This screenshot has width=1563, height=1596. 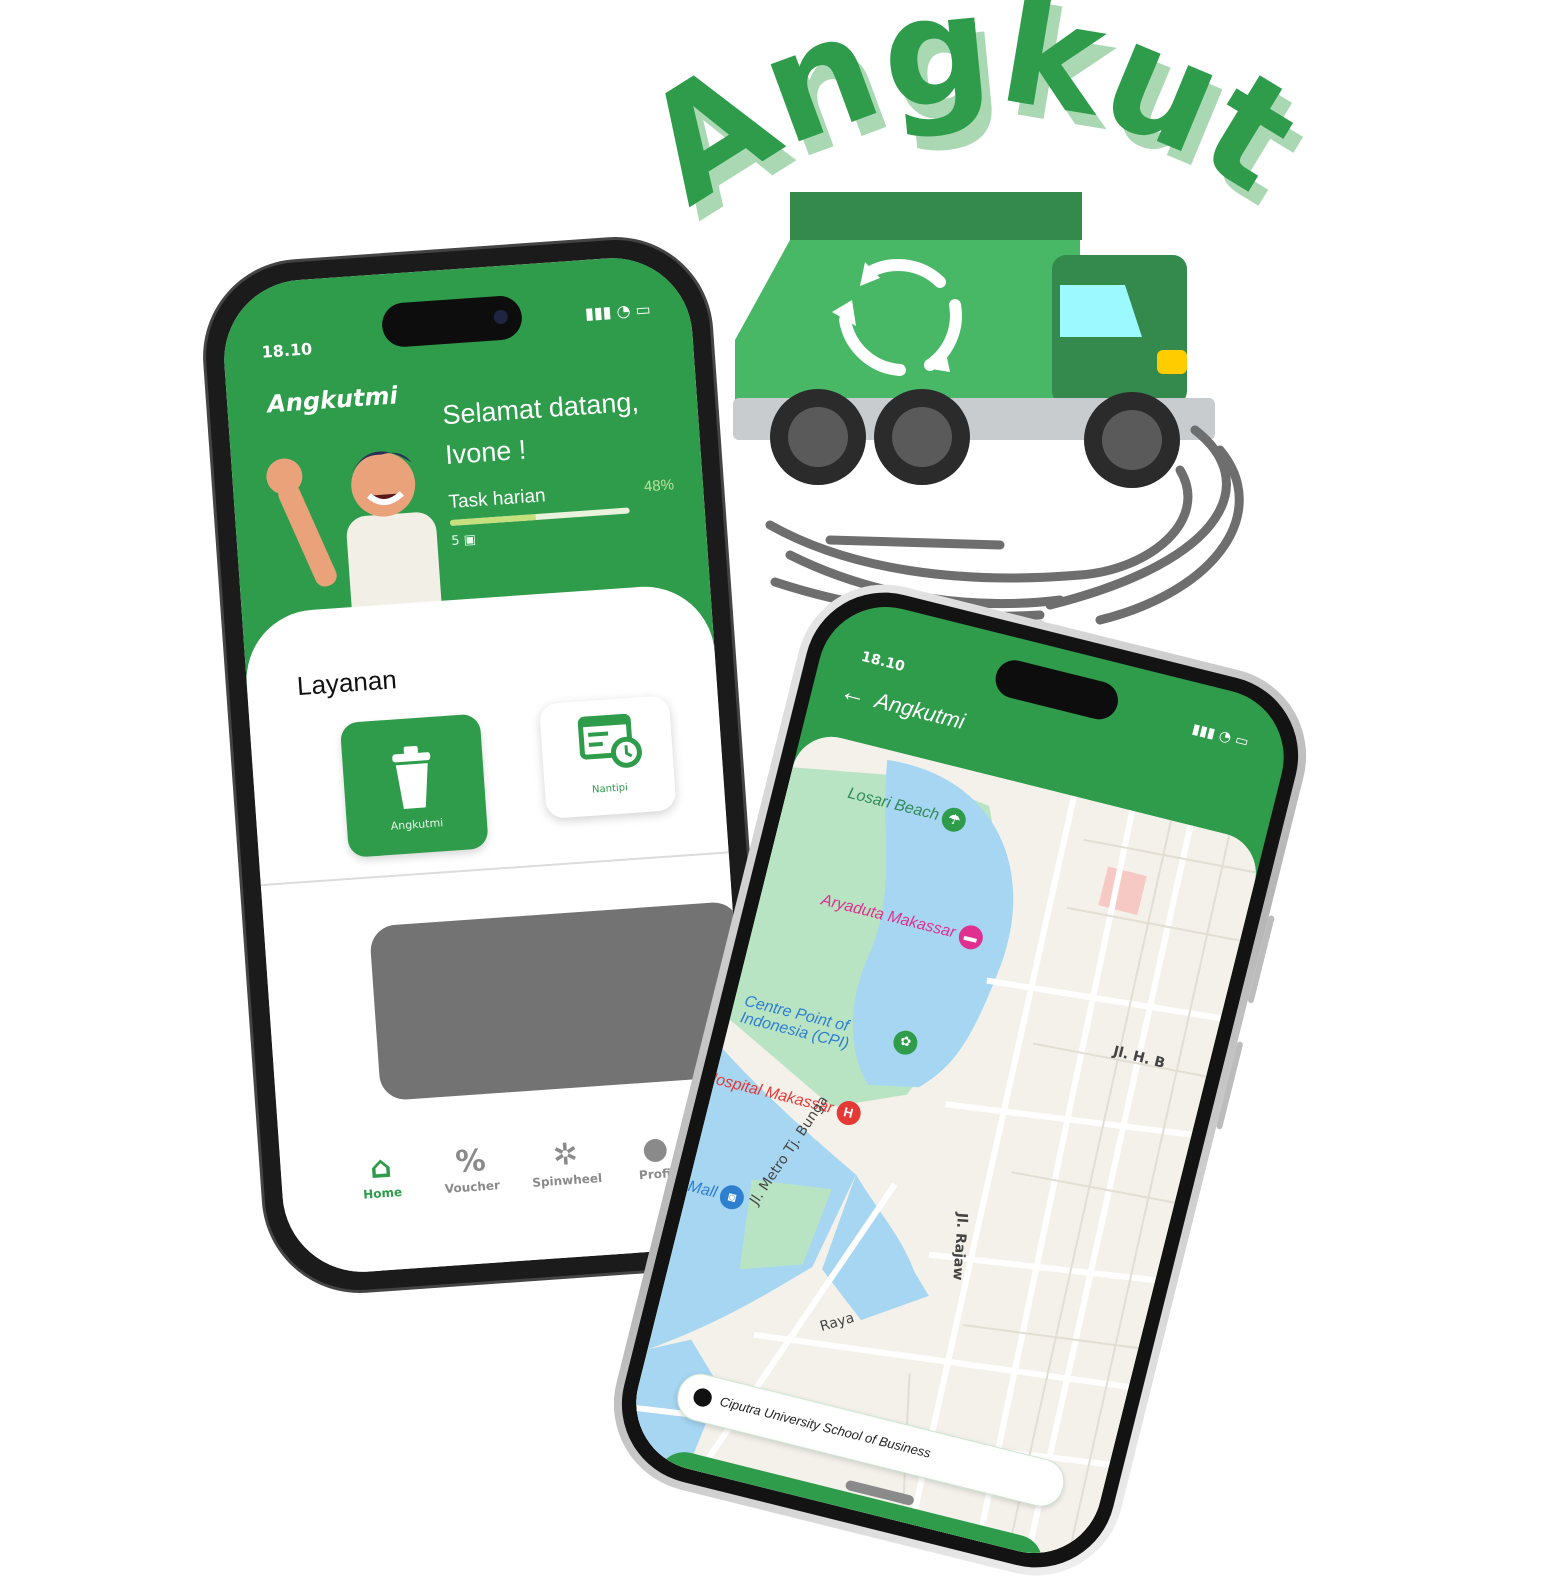 I want to click on garbage-truck-icon, so click(x=988, y=413).